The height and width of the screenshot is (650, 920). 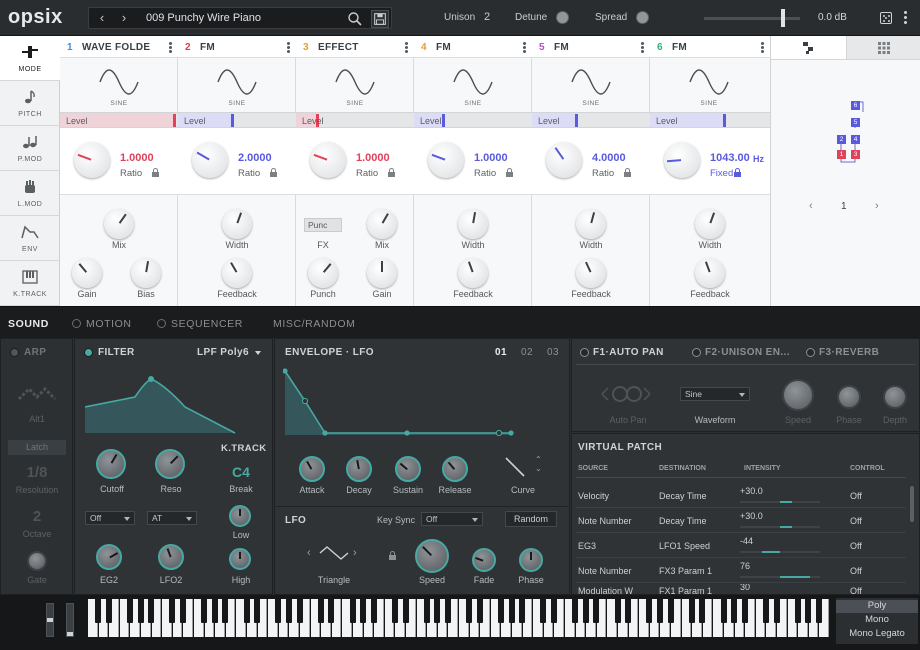 I want to click on lfo-wave-next-button: ›, so click(x=355, y=553).